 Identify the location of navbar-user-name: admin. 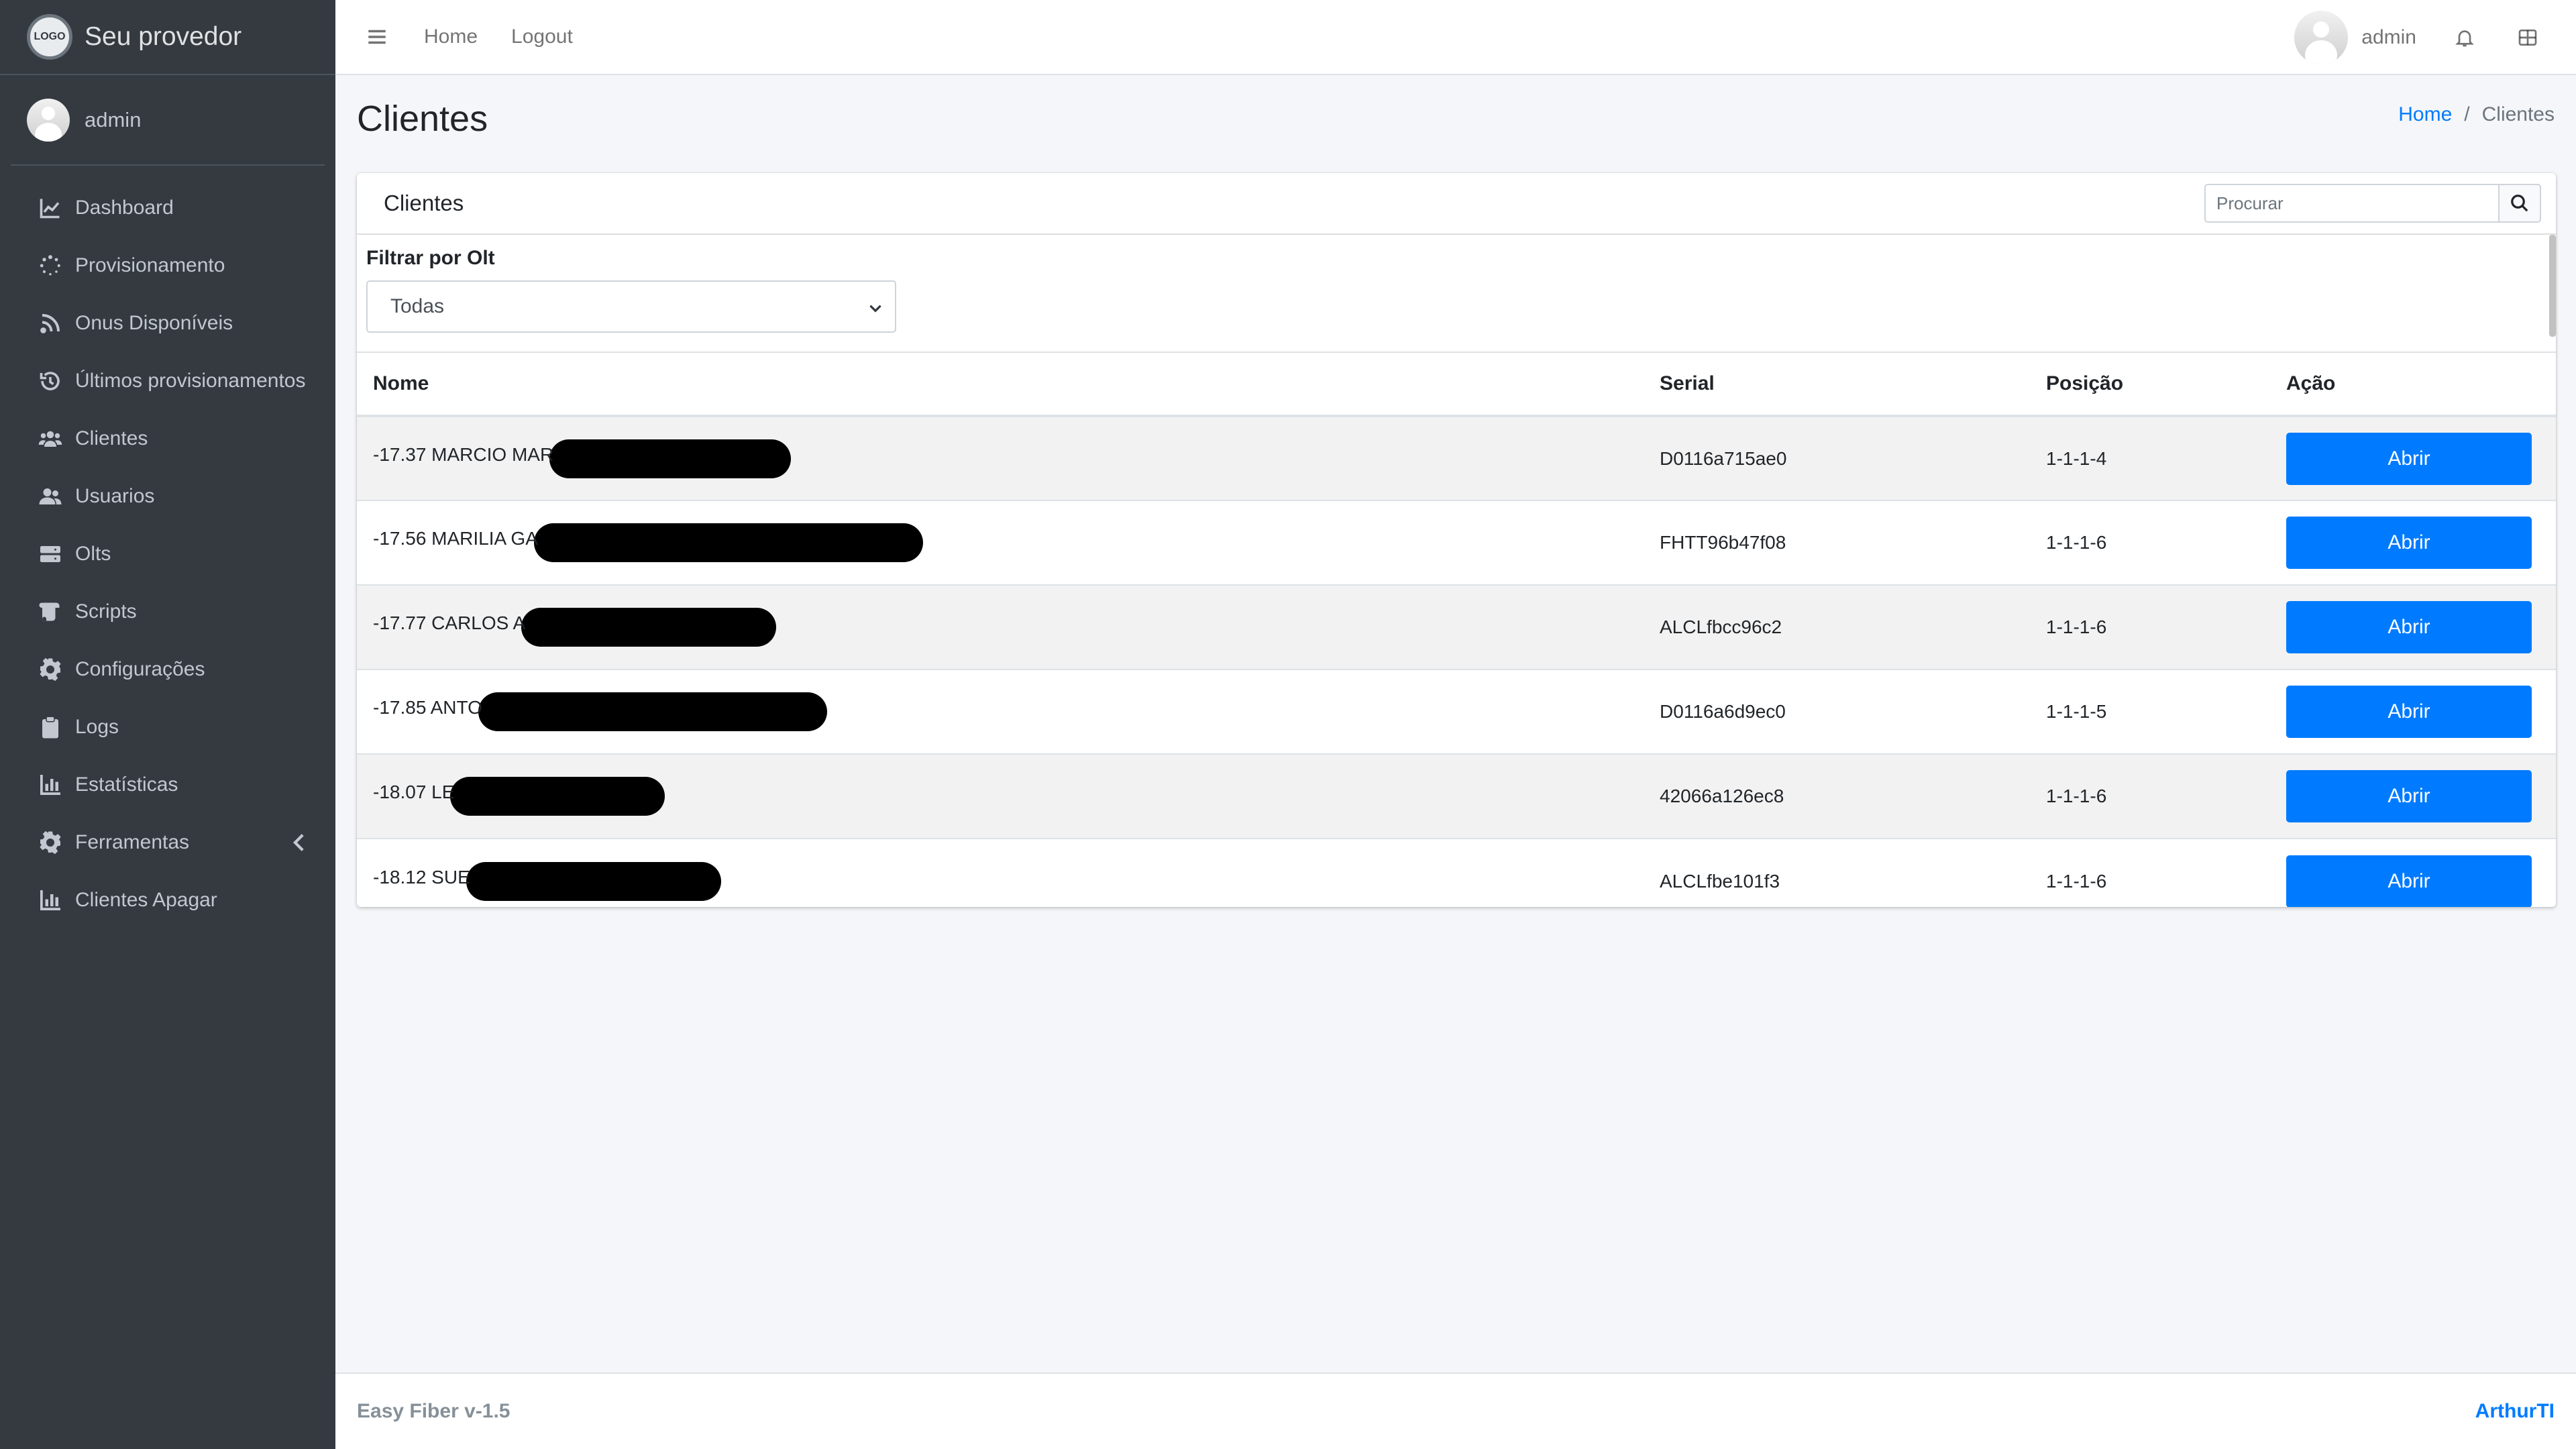
(2388, 37).